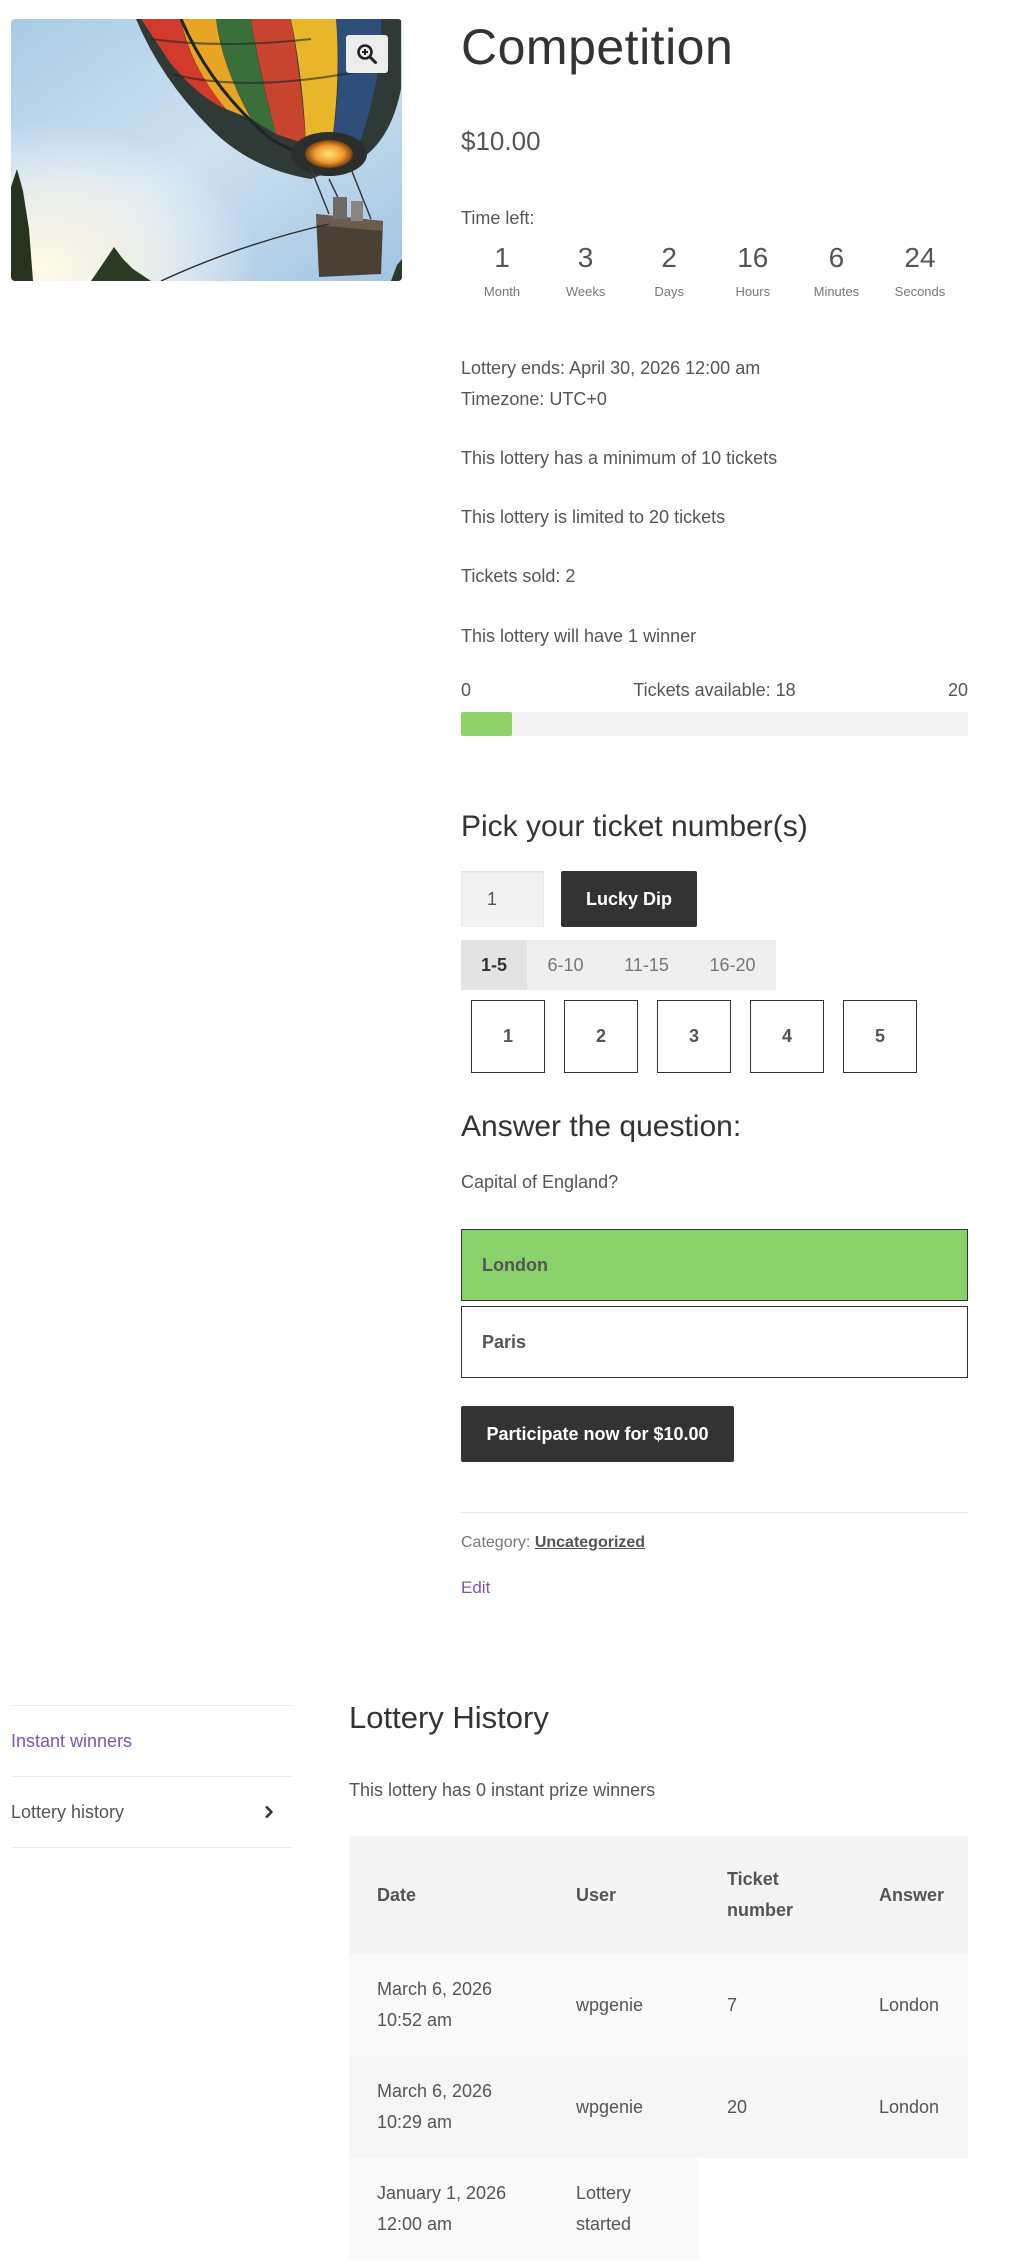  What do you see at coordinates (449, 1717) in the screenshot?
I see `lottery-history-title: Lottery History` at bounding box center [449, 1717].